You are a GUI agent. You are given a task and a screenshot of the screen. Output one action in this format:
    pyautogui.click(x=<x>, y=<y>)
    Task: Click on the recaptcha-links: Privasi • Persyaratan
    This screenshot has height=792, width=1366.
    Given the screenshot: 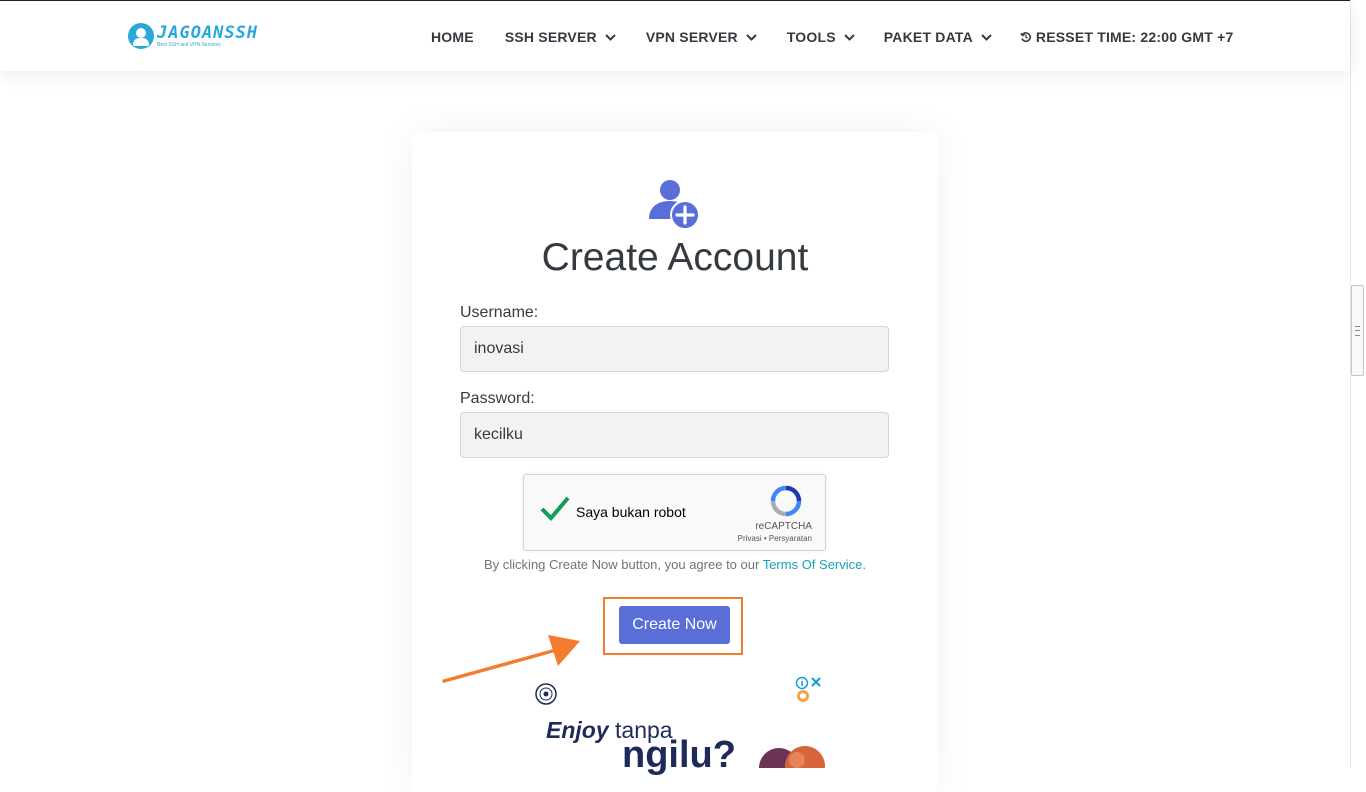 What is the action you would take?
    pyautogui.click(x=775, y=538)
    